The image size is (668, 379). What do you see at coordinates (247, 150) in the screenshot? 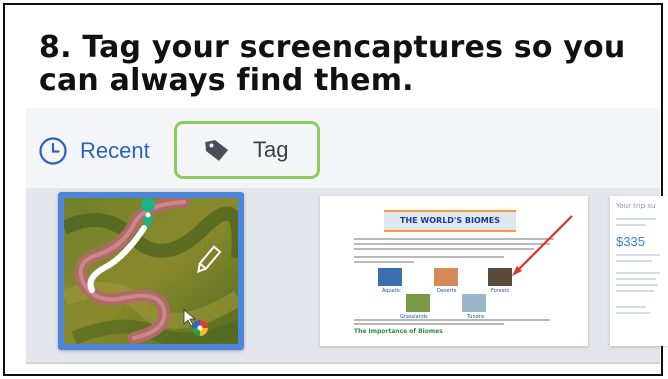
I see `tag-button: Tag` at bounding box center [247, 150].